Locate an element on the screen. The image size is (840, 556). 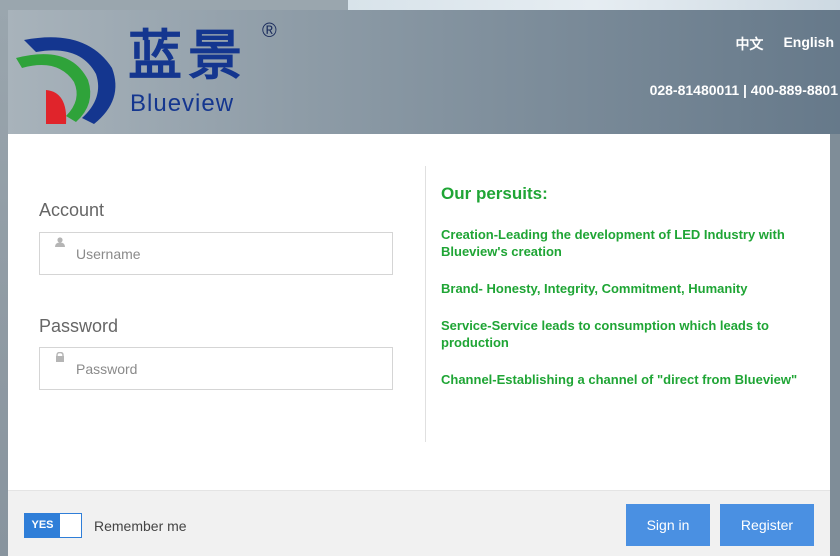
blueview-logo: 蓝景 ® Blueview is located at coordinates (151, 75).